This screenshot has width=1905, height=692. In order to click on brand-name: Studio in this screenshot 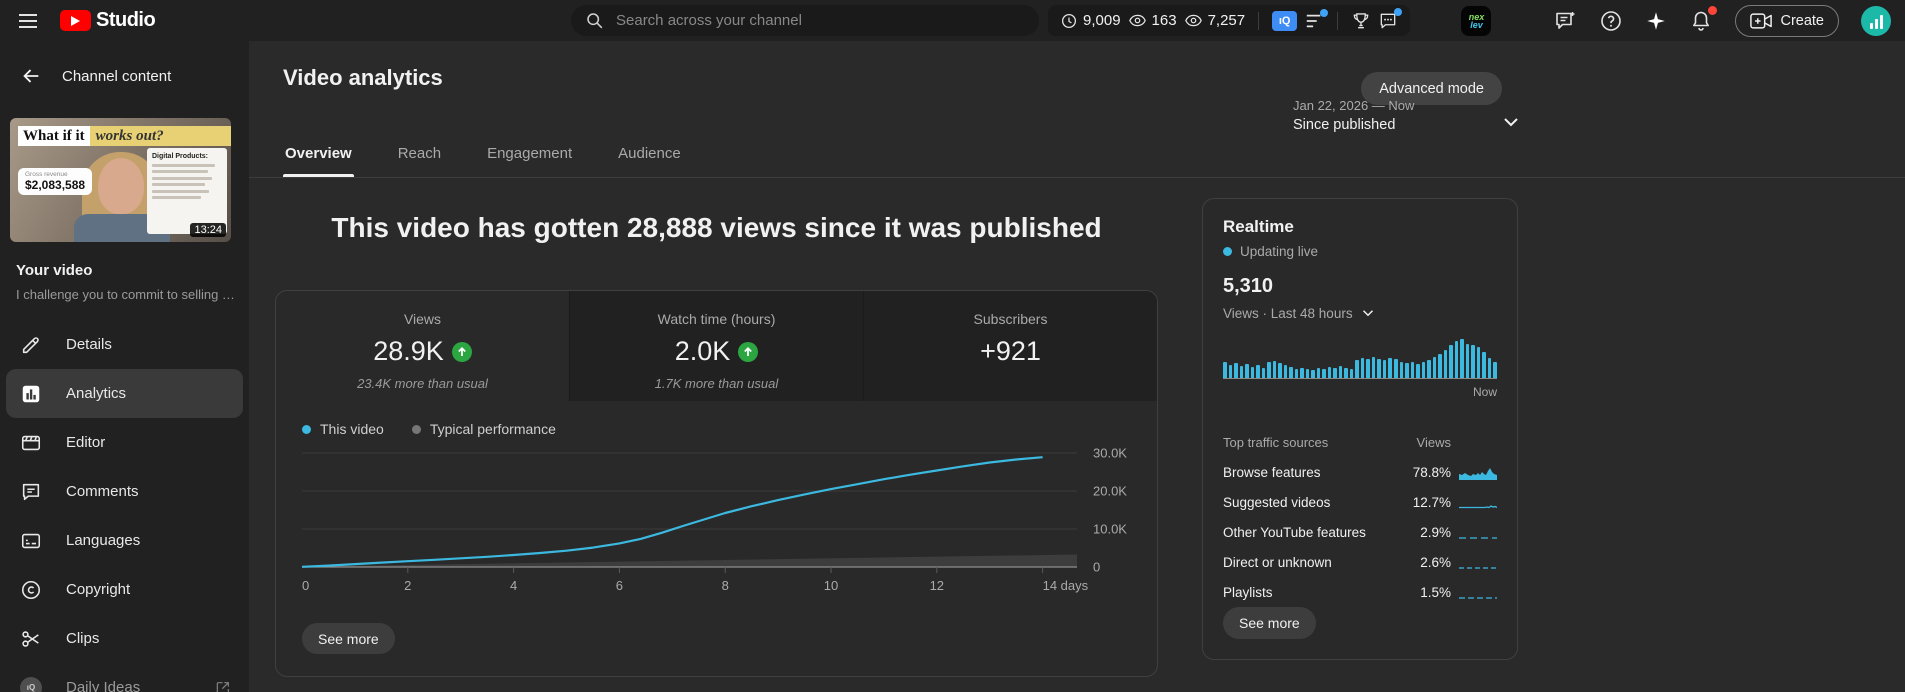, I will do `click(126, 20)`.